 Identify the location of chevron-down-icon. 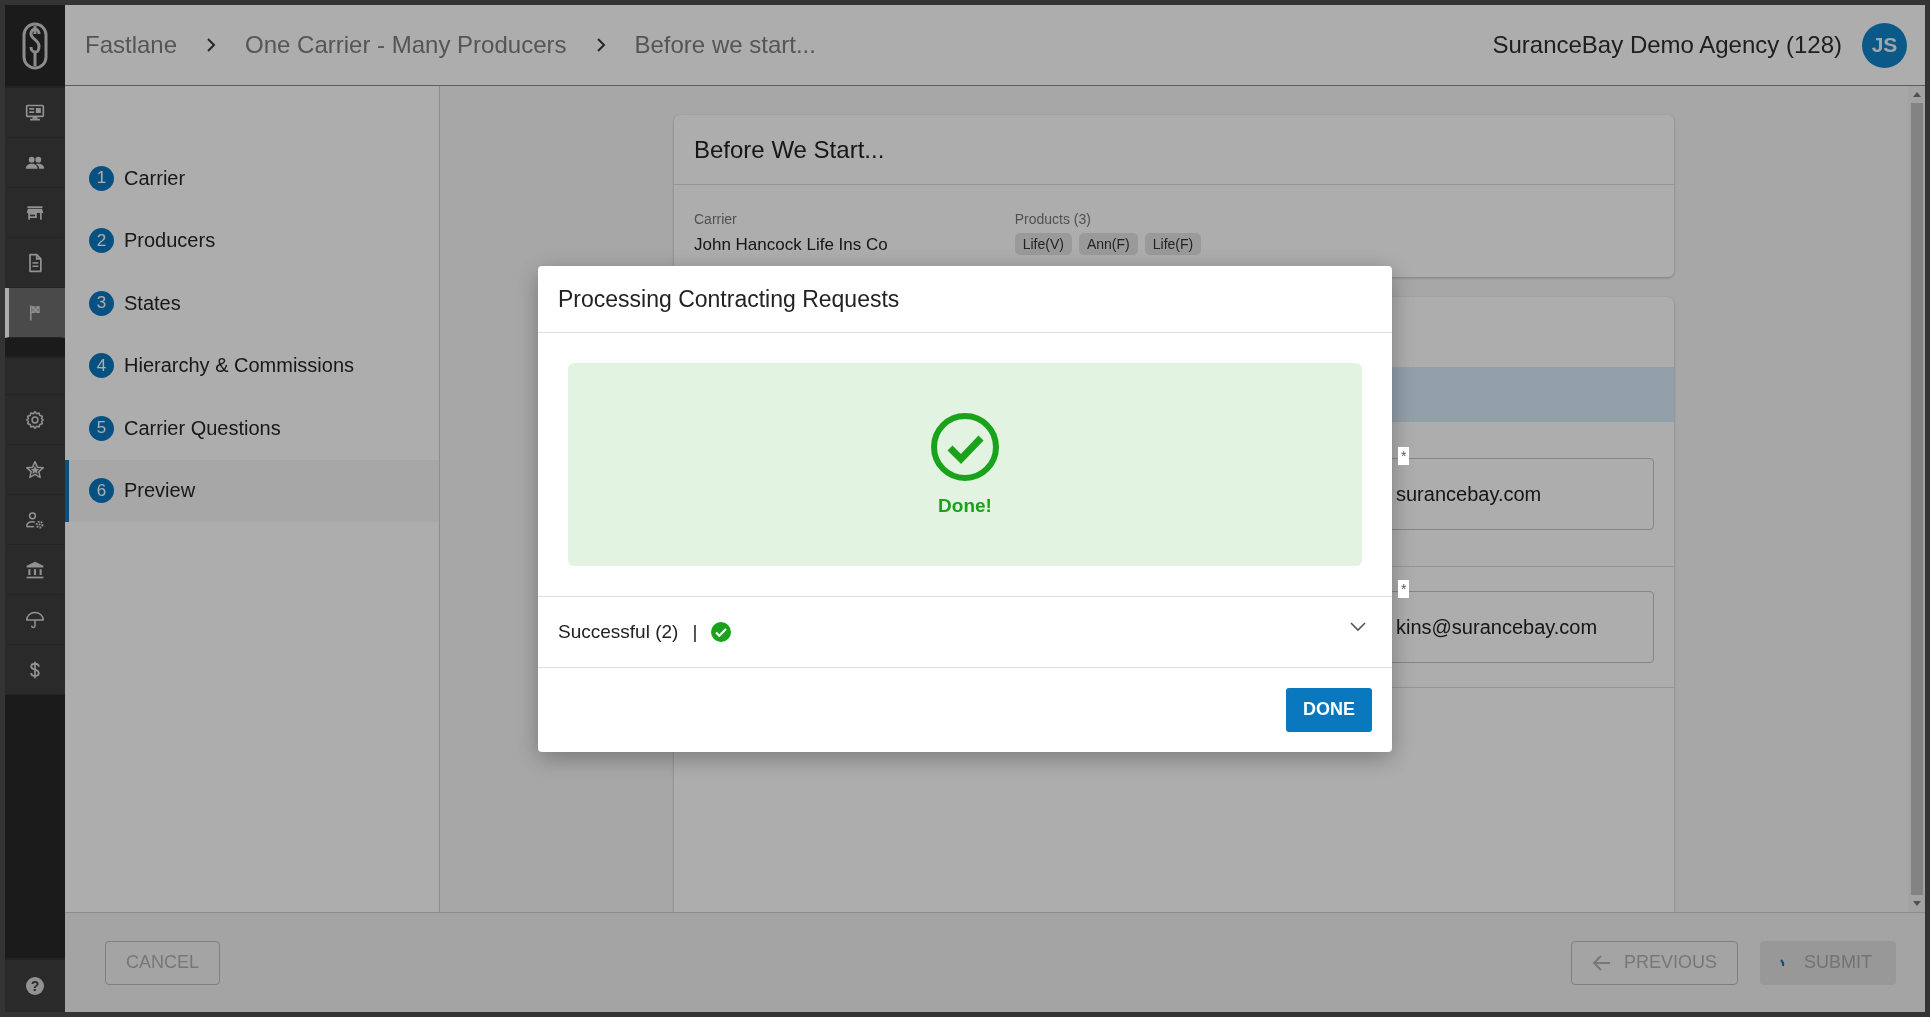
(1358, 626).